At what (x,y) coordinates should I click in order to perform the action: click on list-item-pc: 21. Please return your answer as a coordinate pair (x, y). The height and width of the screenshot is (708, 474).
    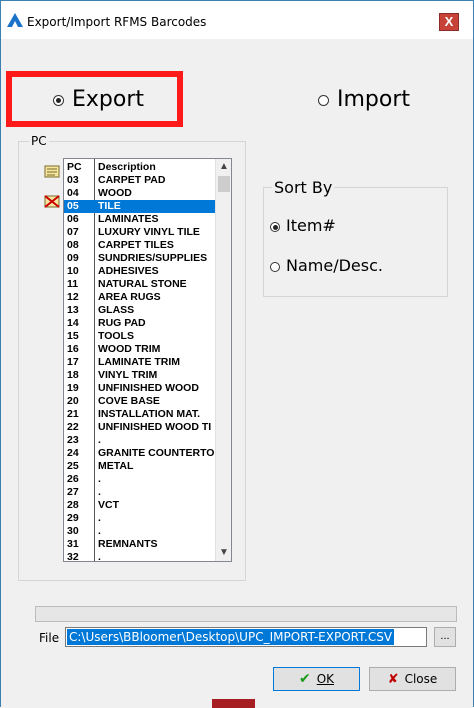
    Looking at the image, I should click on (73, 414).